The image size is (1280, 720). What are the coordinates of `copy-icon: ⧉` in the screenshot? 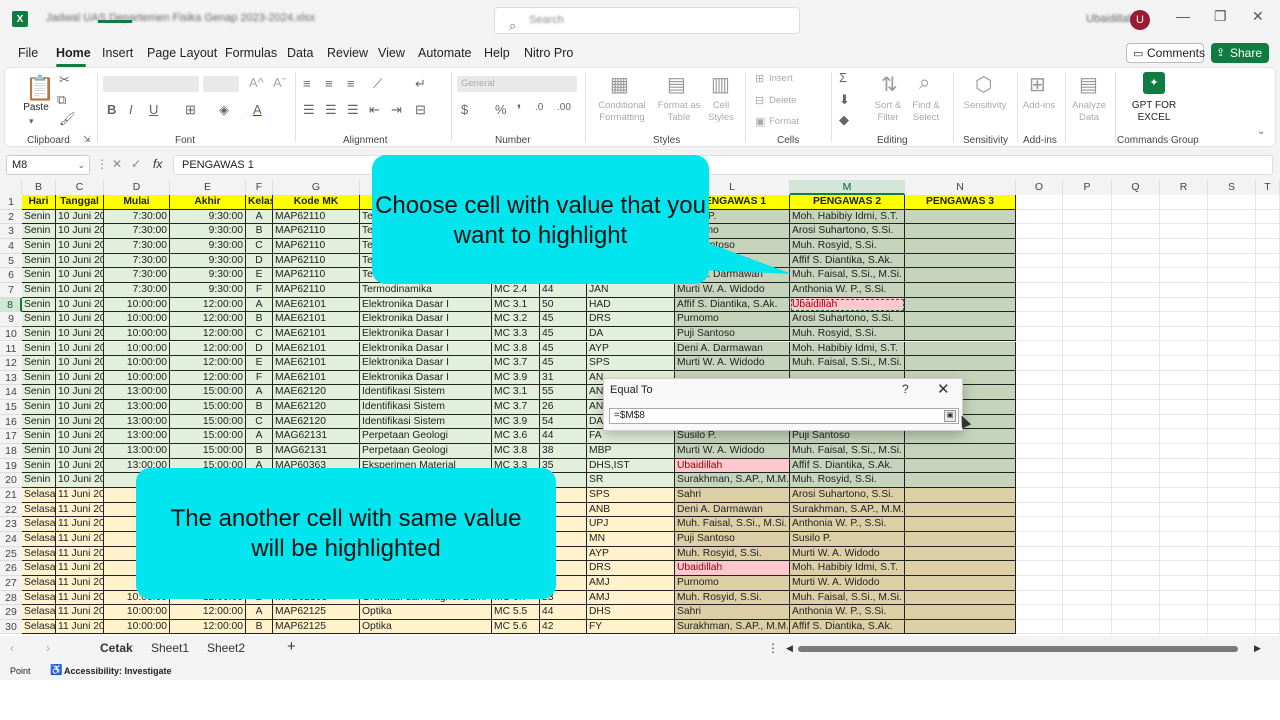 It's located at (61, 100).